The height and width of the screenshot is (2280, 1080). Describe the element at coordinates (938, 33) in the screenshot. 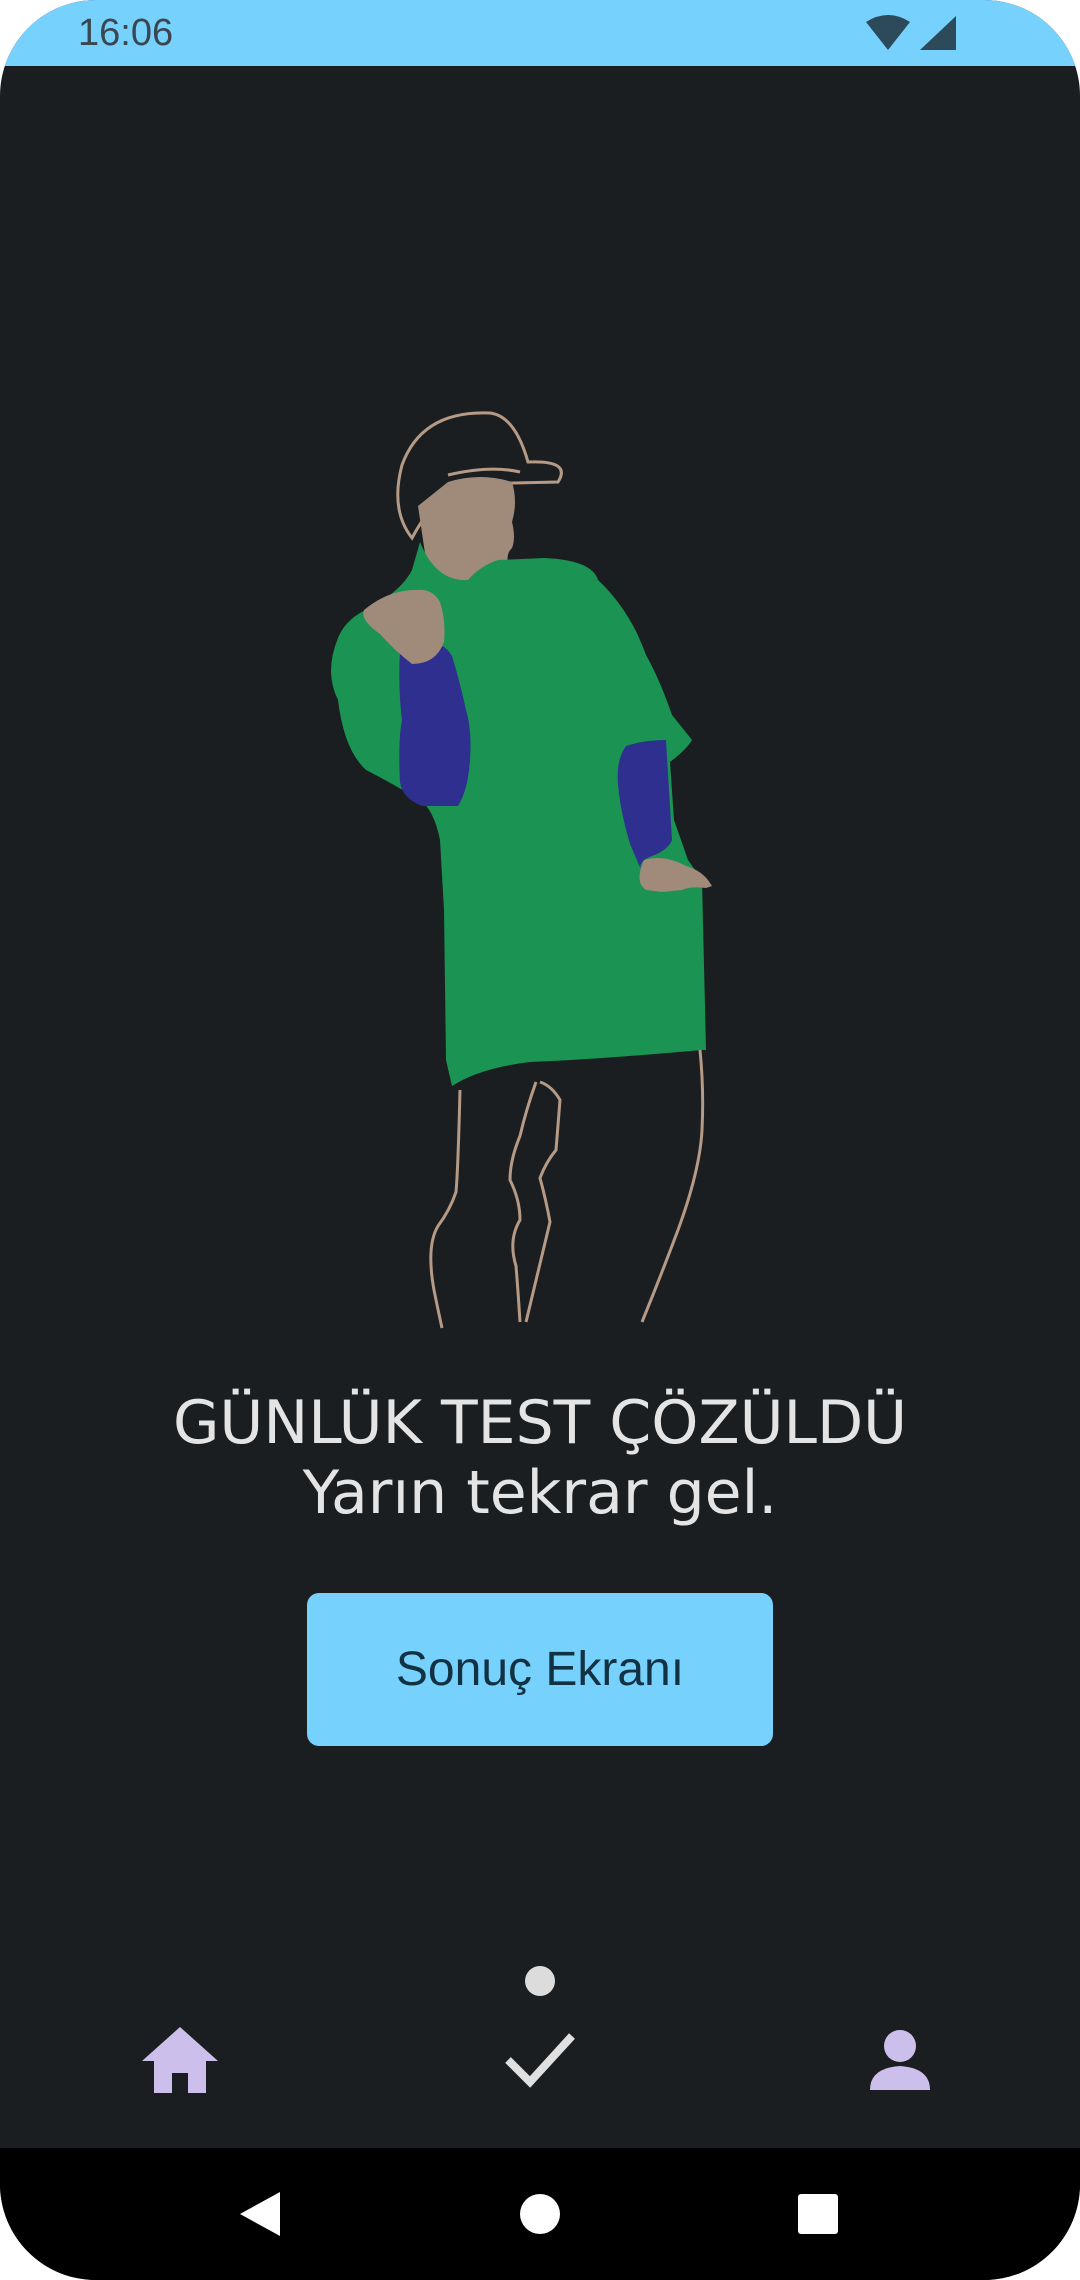

I see `cellular-signal-icon` at that location.